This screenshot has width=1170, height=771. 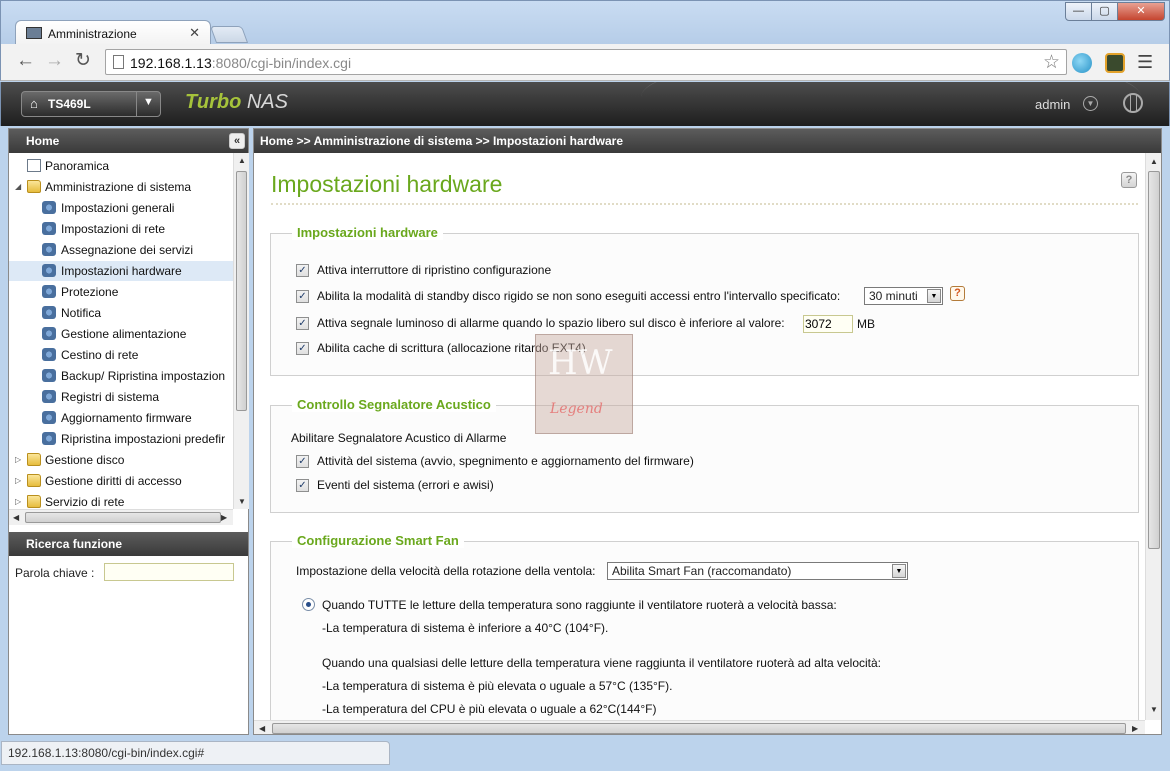 What do you see at coordinates (49, 375) in the screenshot?
I see `backup-icon` at bounding box center [49, 375].